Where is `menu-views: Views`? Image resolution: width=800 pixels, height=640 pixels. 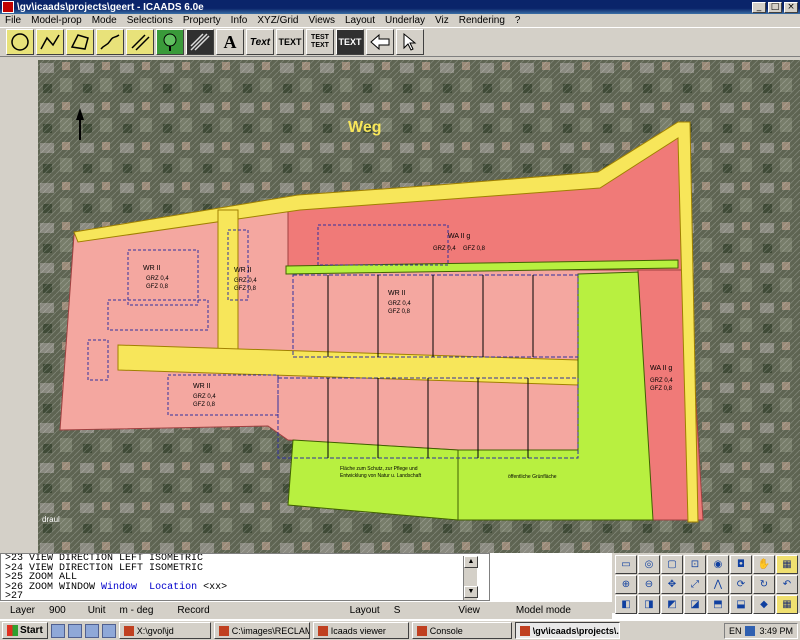
menu-views: Views is located at coordinates (321, 20).